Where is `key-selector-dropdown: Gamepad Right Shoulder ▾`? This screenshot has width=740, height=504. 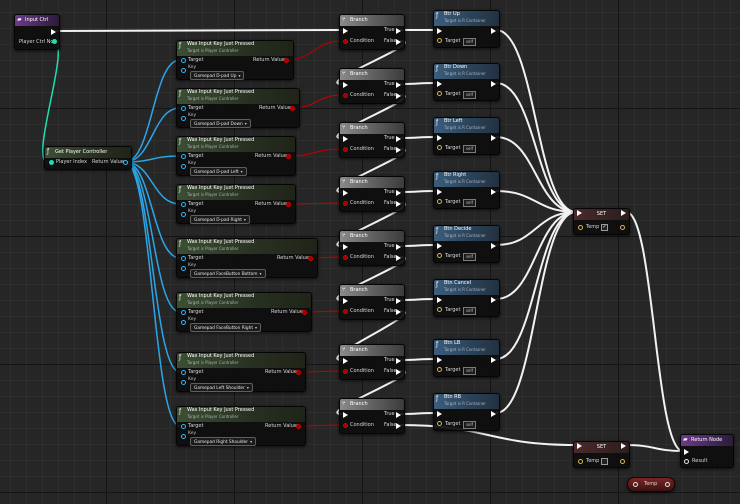
key-selector-dropdown: Gamepad Right Shoulder ▾ is located at coordinates (223, 441).